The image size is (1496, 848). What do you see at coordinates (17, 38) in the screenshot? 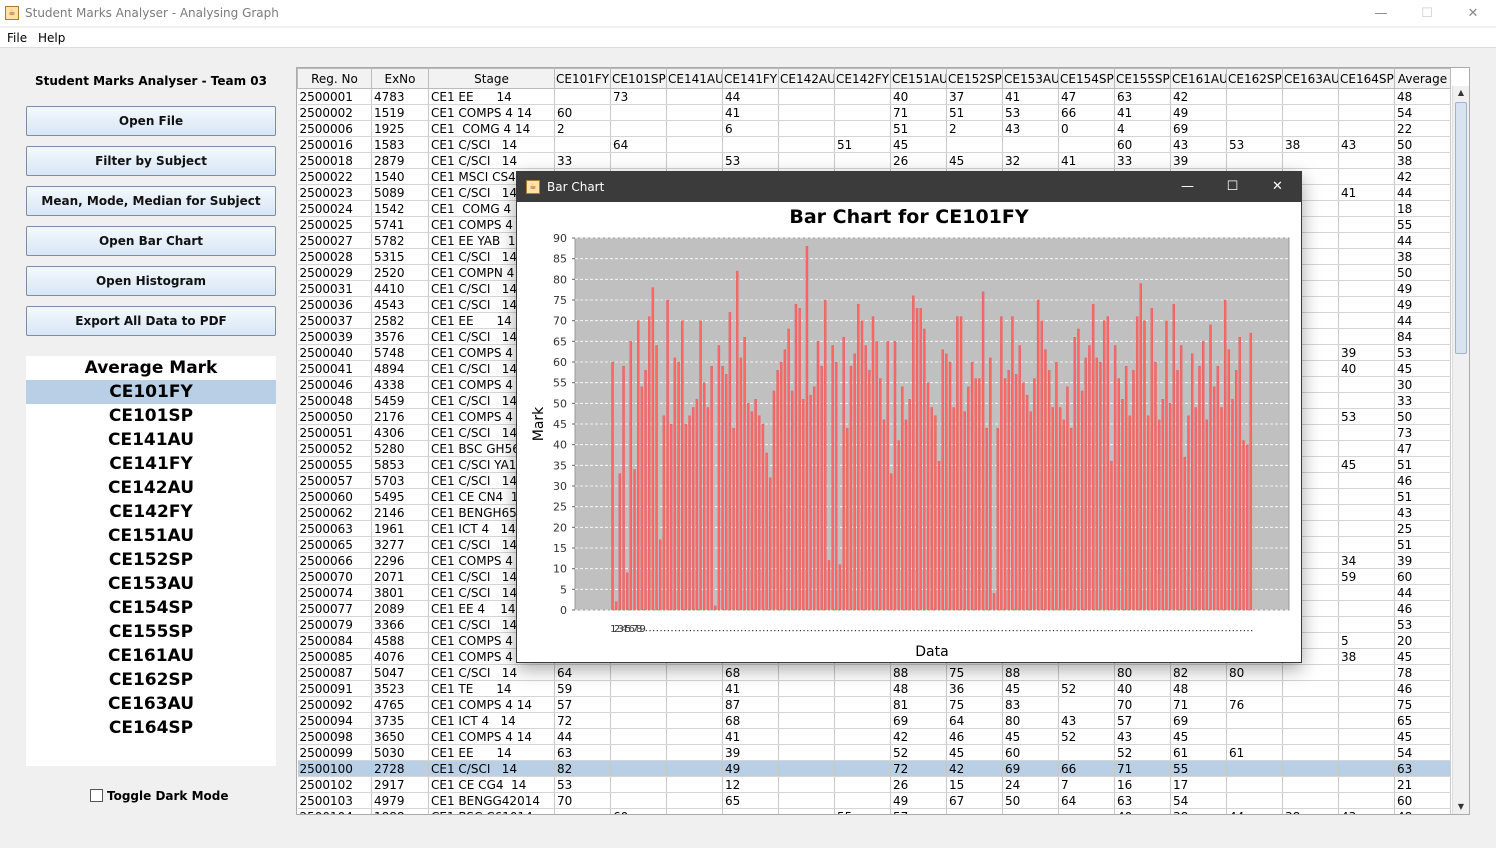
I see `menu-file: File` at bounding box center [17, 38].